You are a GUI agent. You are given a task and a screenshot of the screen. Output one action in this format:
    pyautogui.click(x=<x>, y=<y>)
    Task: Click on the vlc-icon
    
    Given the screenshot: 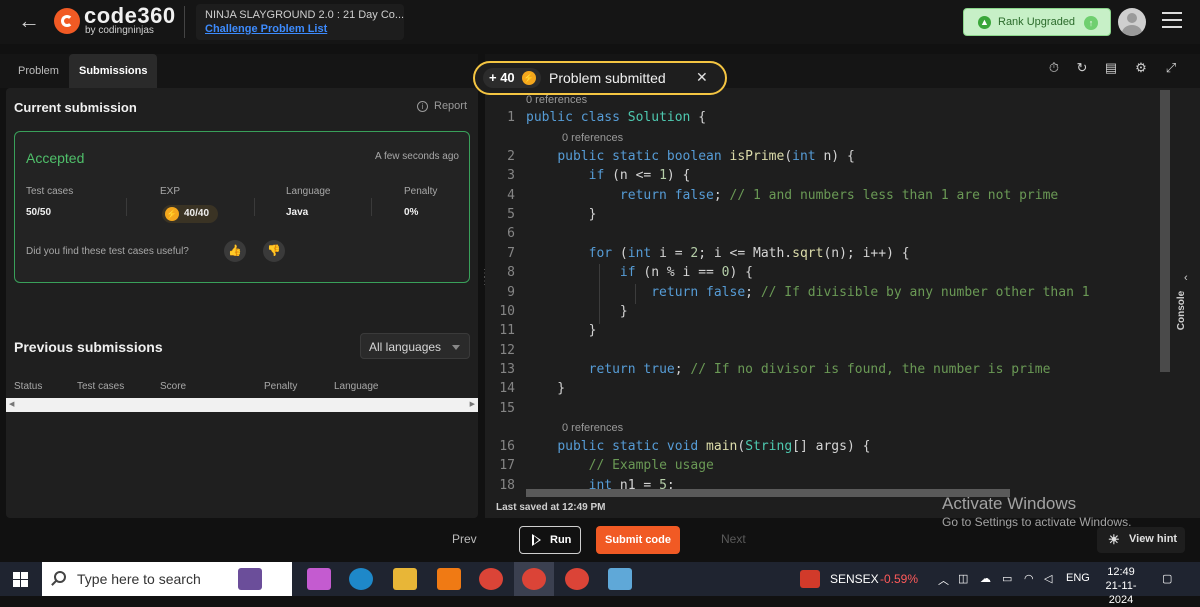 What is the action you would take?
    pyautogui.click(x=449, y=579)
    